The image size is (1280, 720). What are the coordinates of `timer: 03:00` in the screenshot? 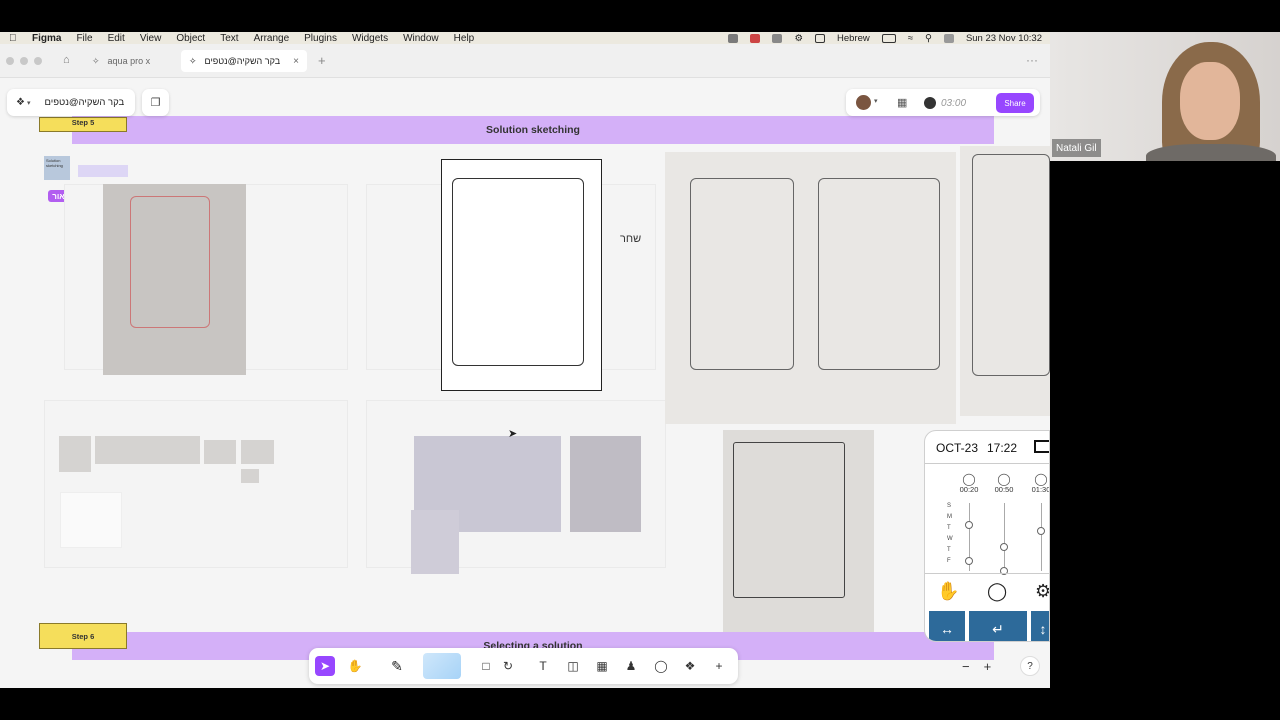 It's located at (955, 103).